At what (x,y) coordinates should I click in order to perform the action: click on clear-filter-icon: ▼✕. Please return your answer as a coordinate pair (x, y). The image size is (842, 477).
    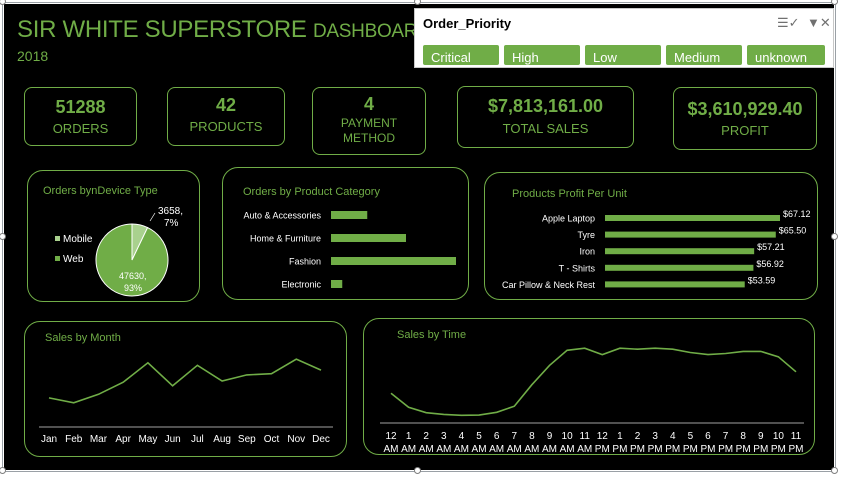
    Looking at the image, I should click on (819, 23).